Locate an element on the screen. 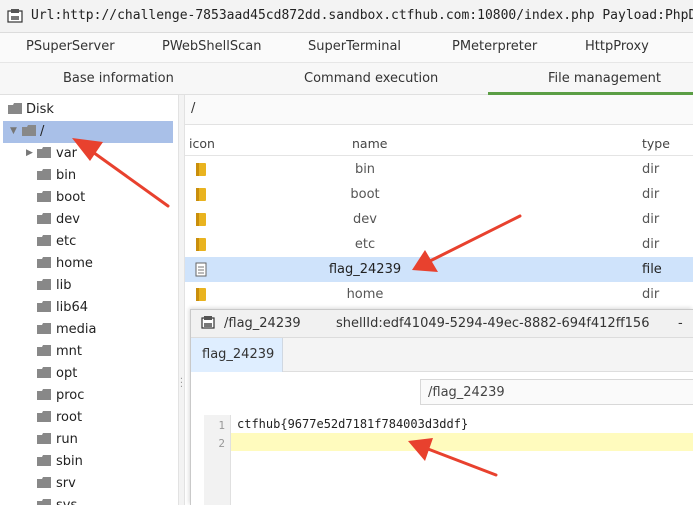 This screenshot has height=505, width=693. disk-icon is located at coordinates (15, 108).